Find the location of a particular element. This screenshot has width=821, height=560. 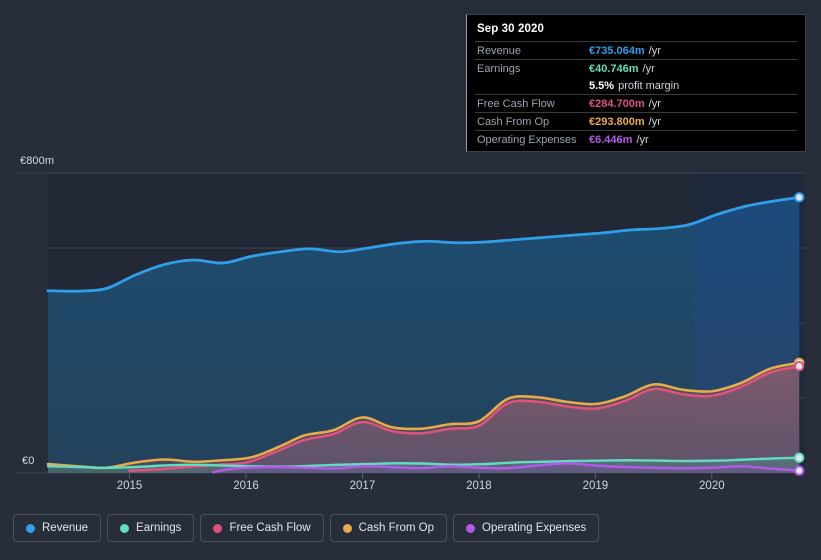

legend-item-cash-from-op: Cash From Op is located at coordinates (388, 528).